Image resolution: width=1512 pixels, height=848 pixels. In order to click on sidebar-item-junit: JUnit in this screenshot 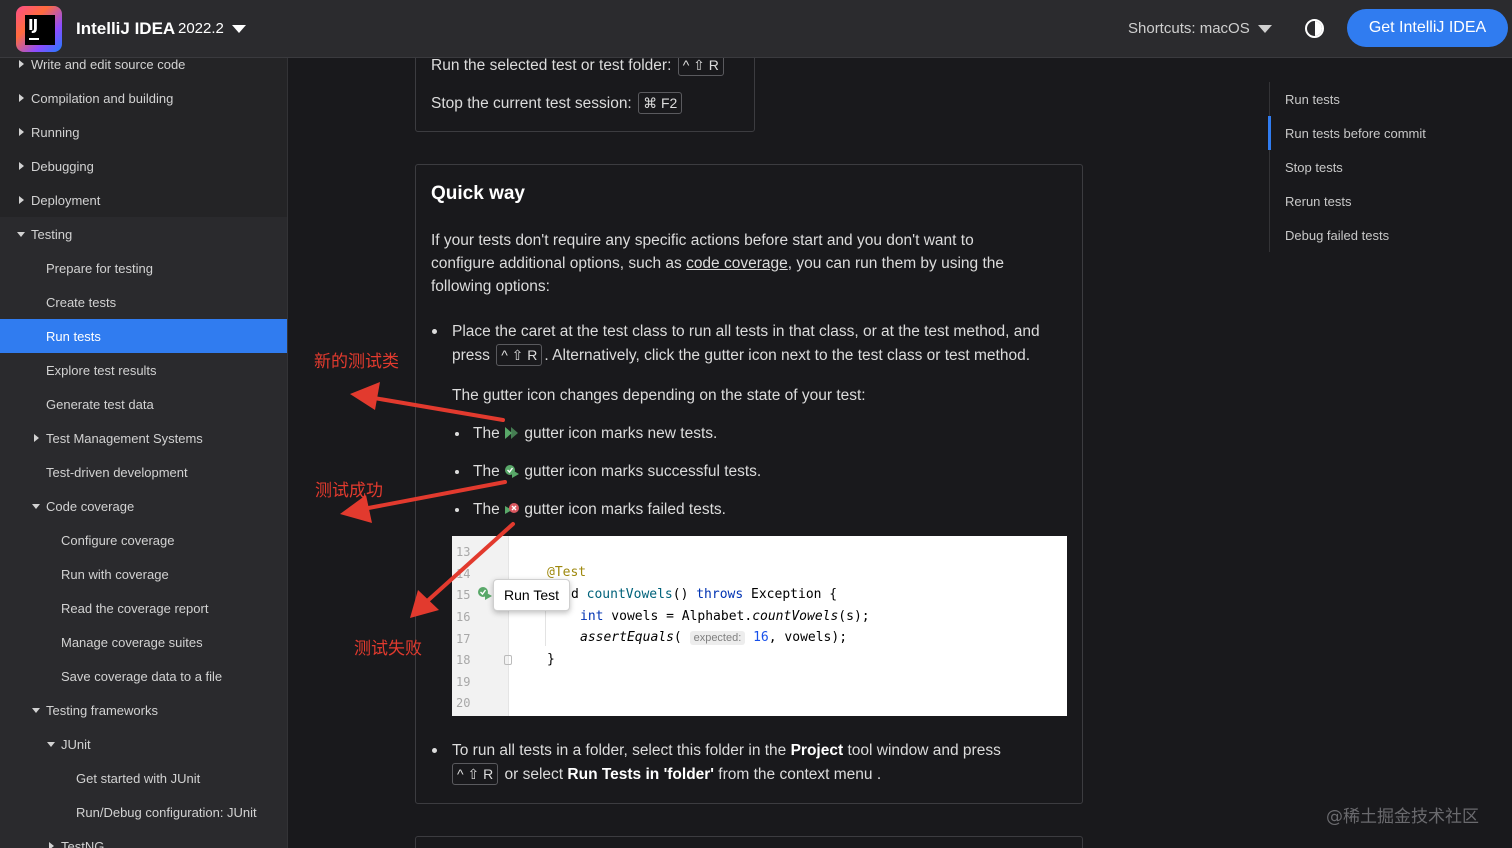, I will do `click(143, 744)`.